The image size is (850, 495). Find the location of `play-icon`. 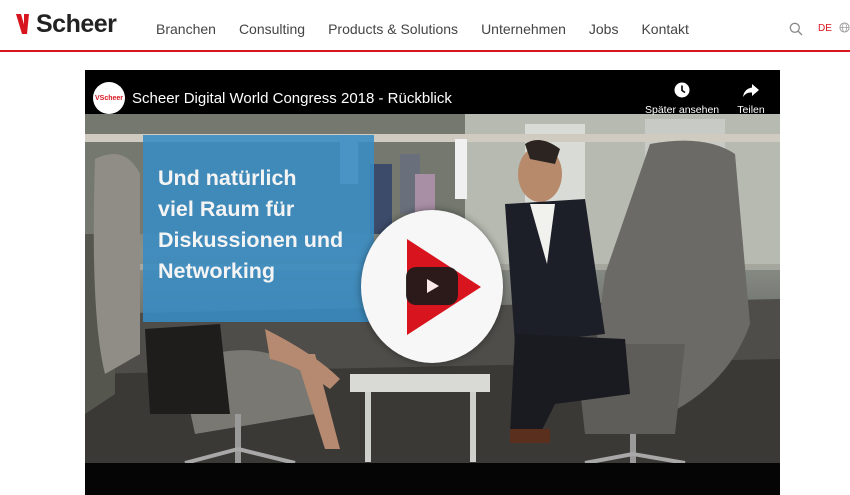

play-icon is located at coordinates (433, 286).